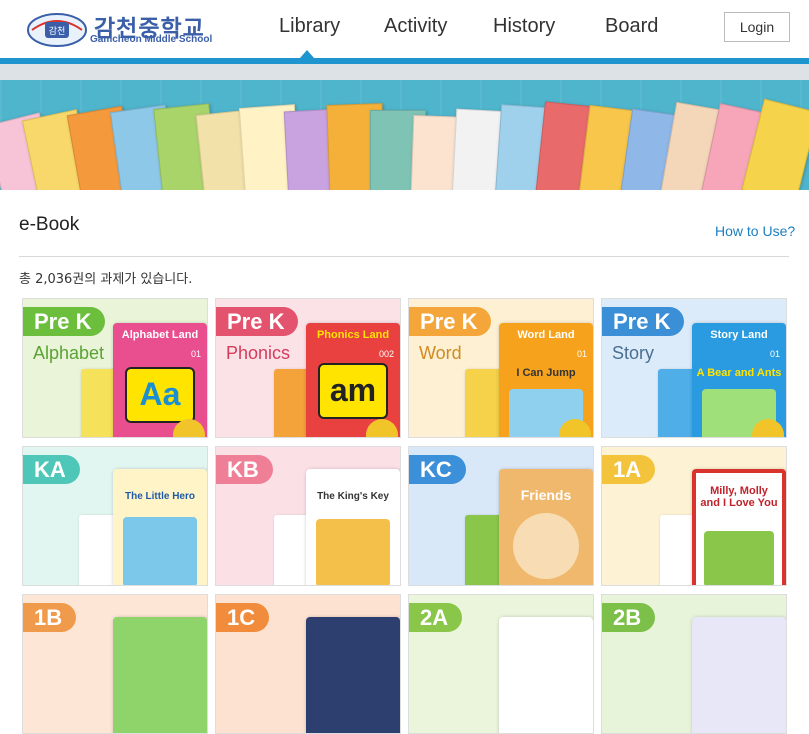 Image resolution: width=809 pixels, height=734 pixels. What do you see at coordinates (739, 527) in the screenshot?
I see `book-cover: Milly, Molly and I Love You` at bounding box center [739, 527].